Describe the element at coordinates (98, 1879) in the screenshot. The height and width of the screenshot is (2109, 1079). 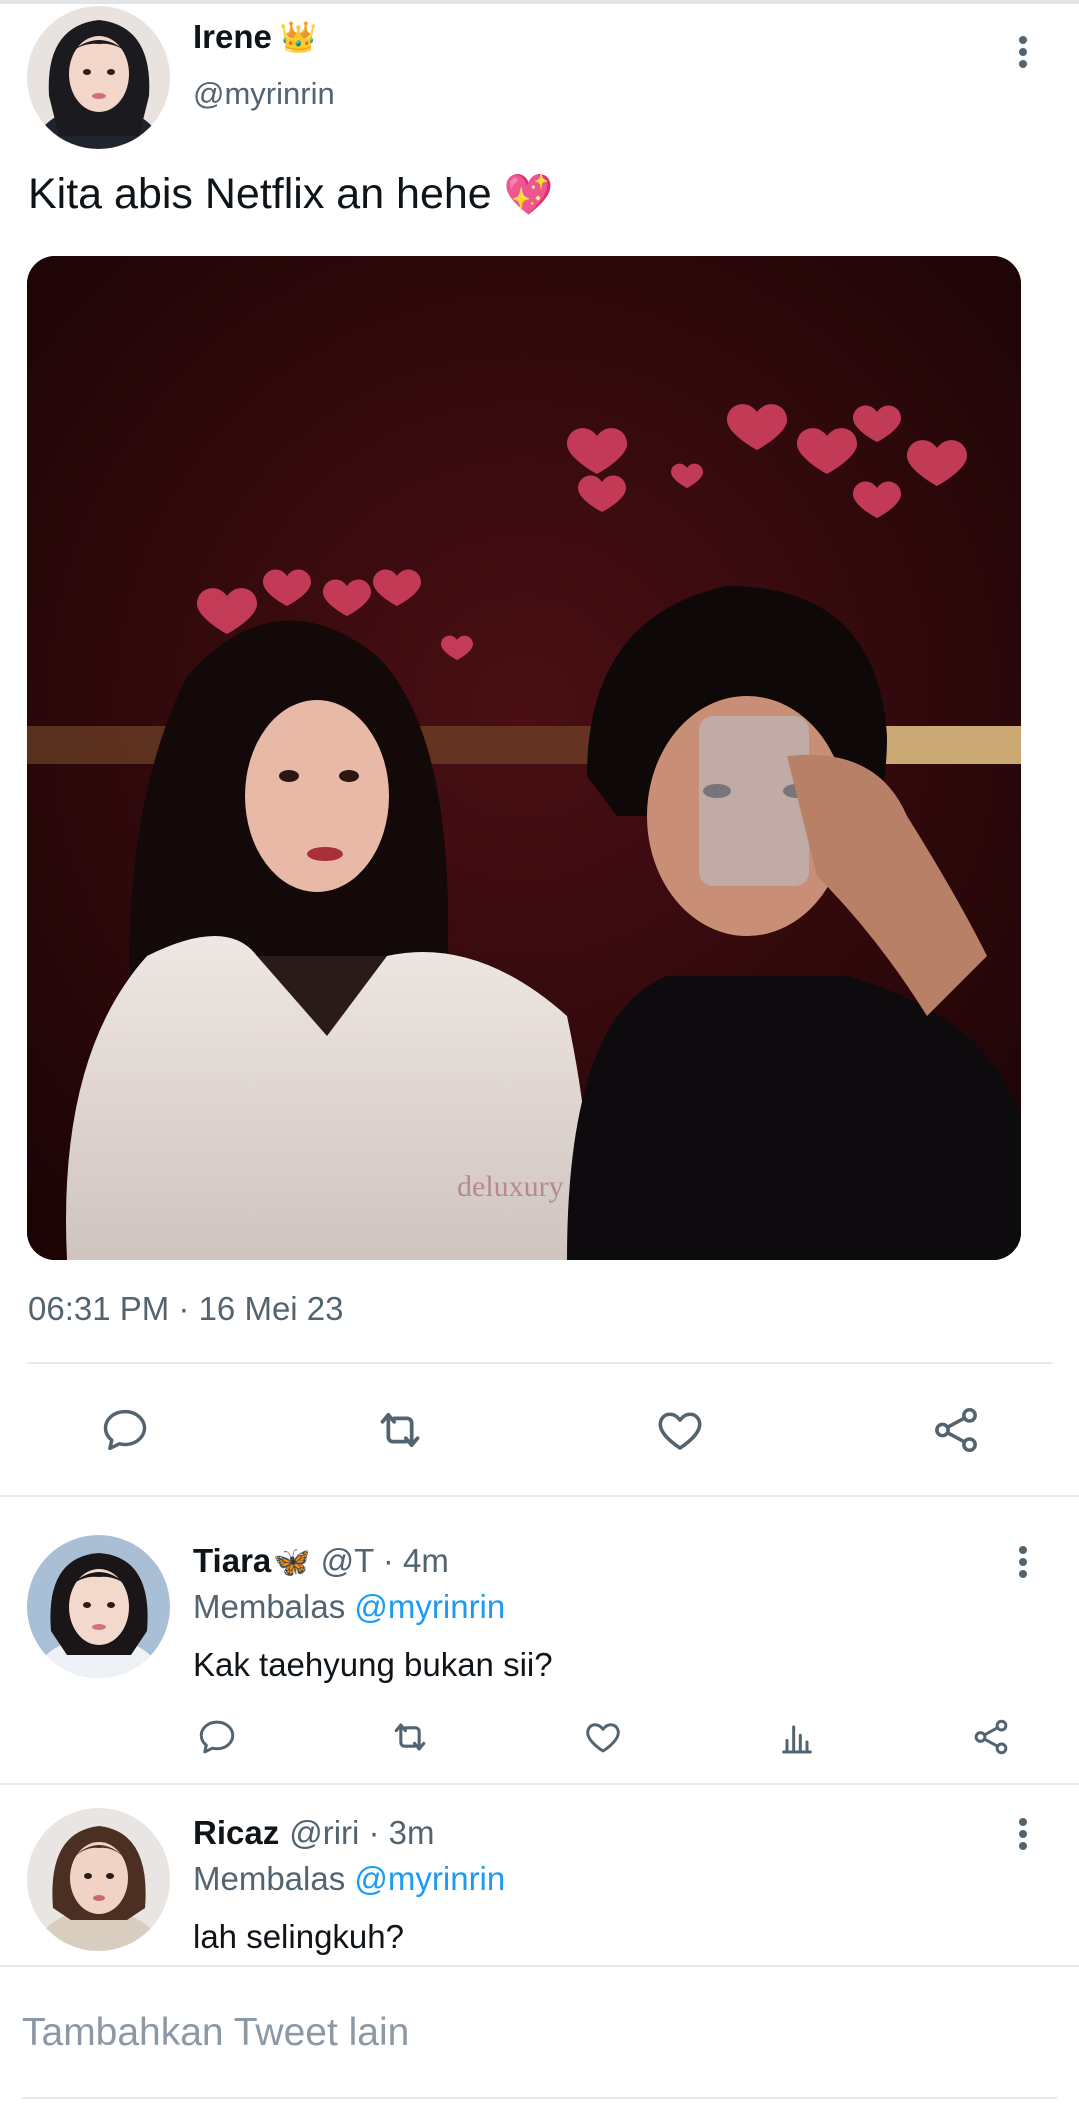
I see `reply-avatar-ricaz` at that location.